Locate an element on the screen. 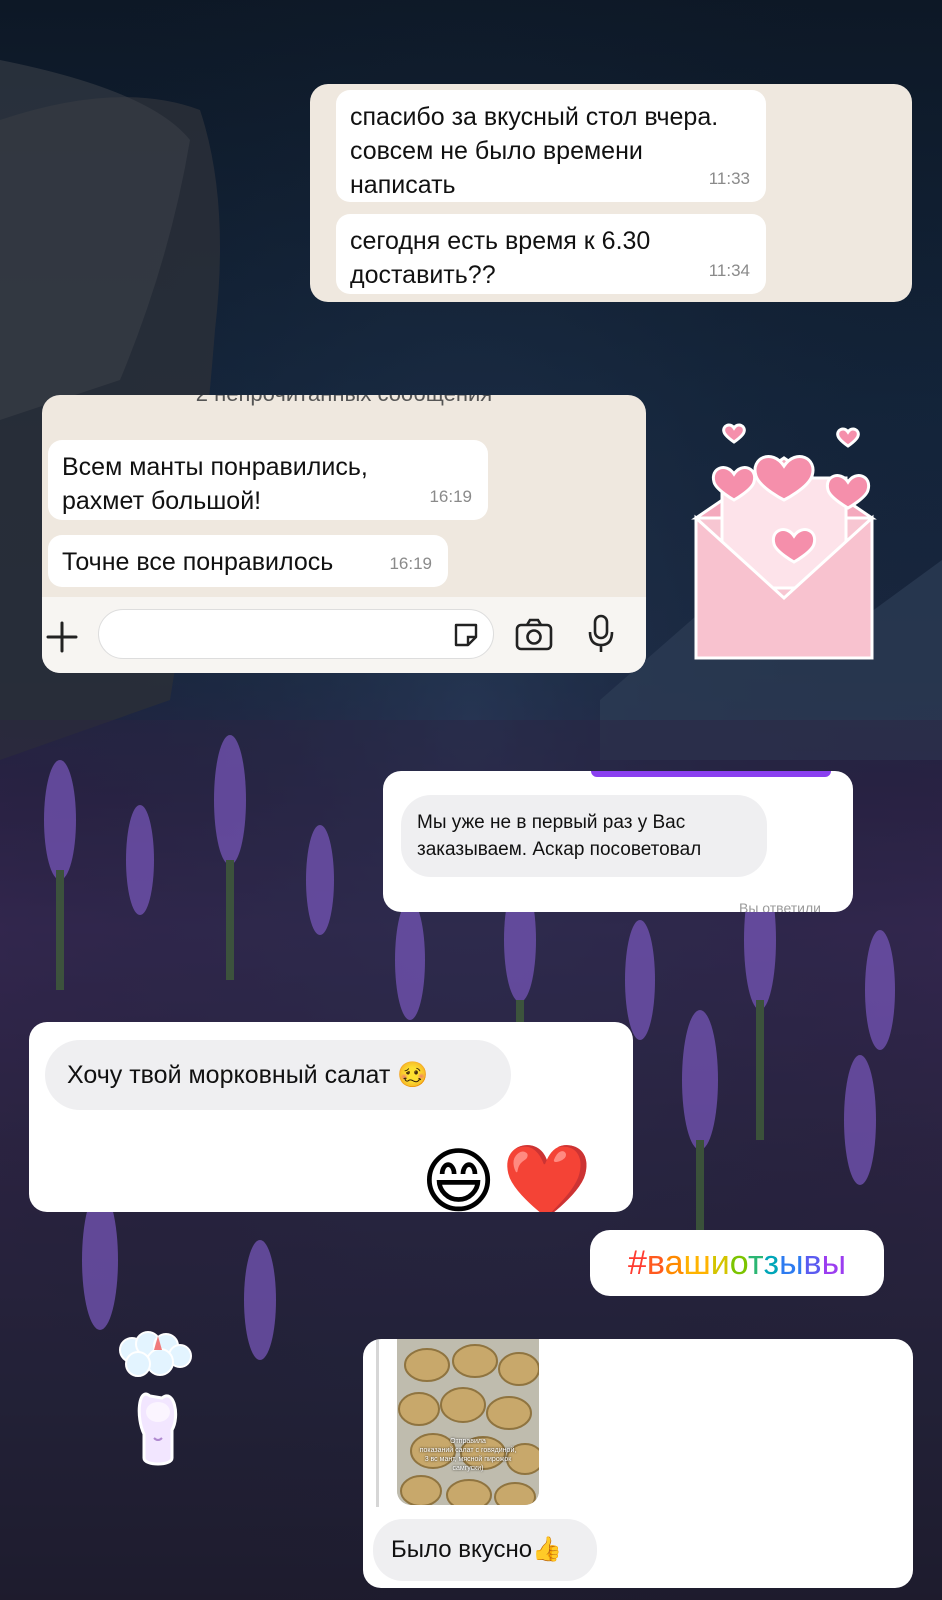  accent-bar is located at coordinates (711, 774).